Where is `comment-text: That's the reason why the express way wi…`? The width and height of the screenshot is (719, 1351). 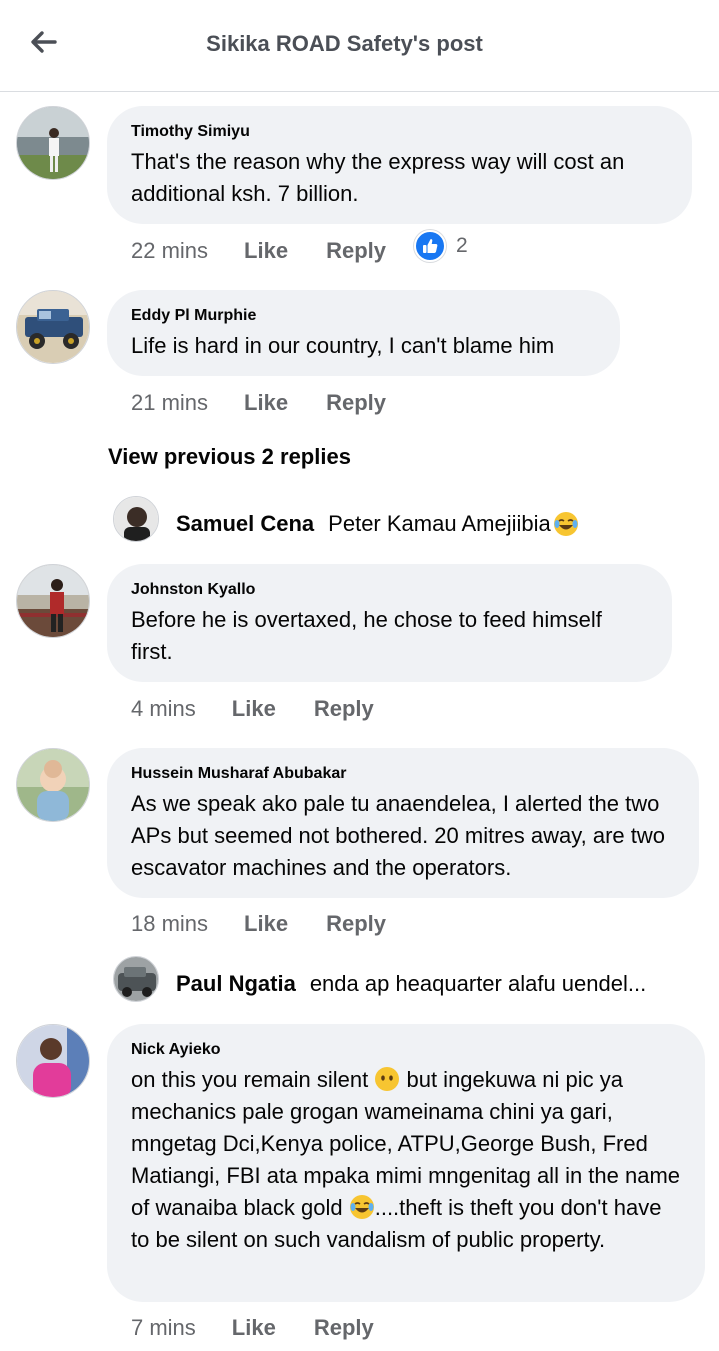
comment-text: That's the reason why the express way wi… is located at coordinates (378, 177).